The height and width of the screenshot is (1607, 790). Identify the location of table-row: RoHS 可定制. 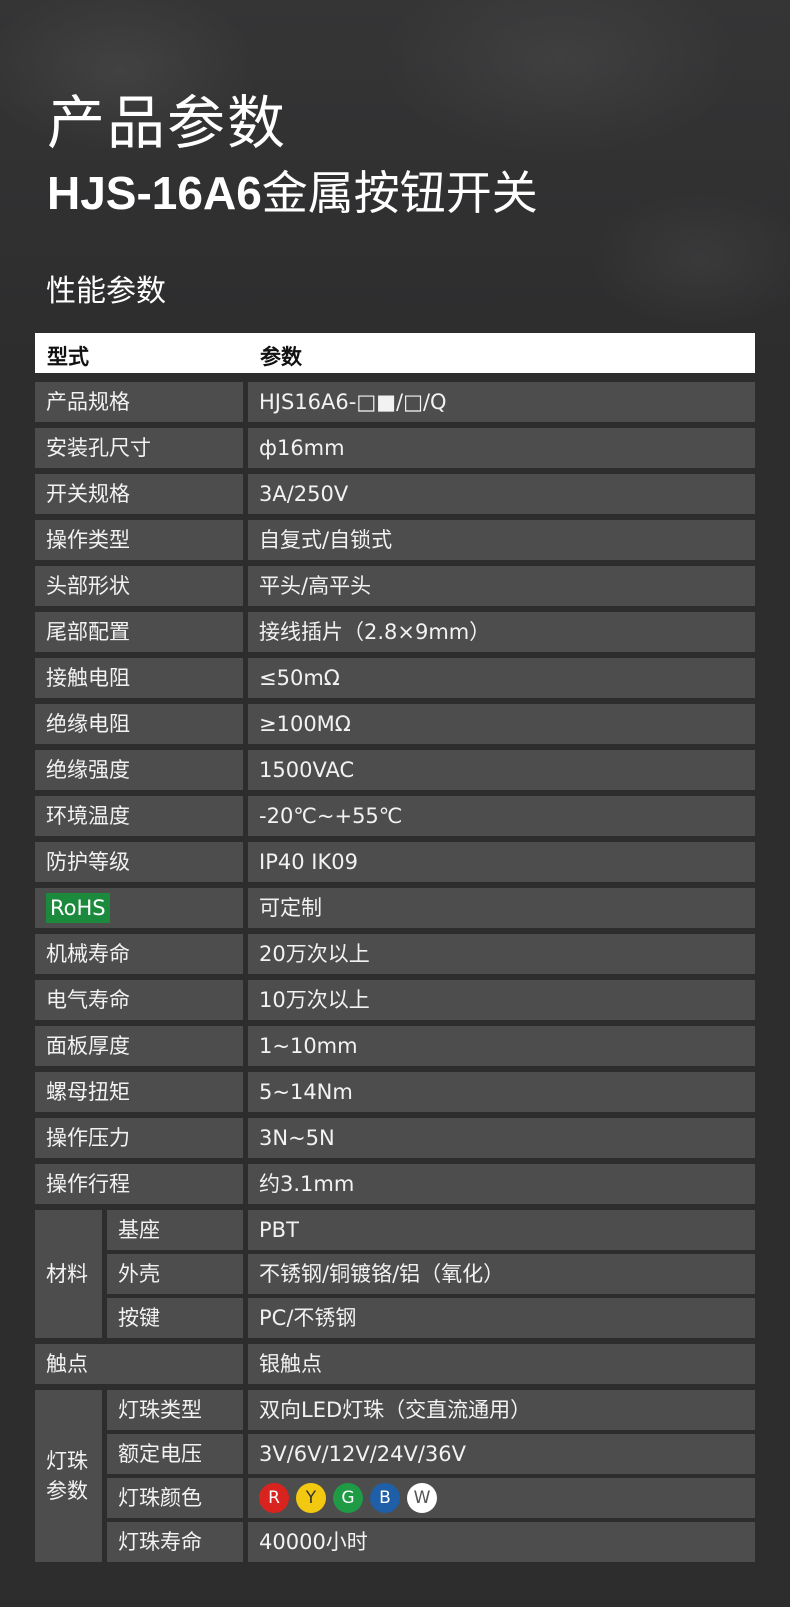
(395, 908).